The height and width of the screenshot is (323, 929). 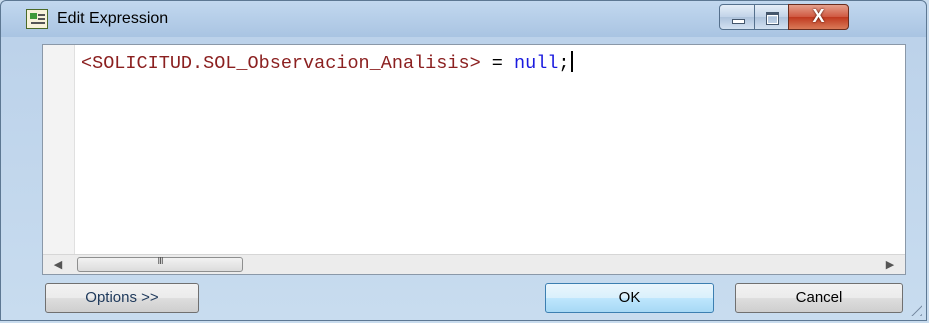 I want to click on window-title: Edit Expression, so click(x=113, y=18).